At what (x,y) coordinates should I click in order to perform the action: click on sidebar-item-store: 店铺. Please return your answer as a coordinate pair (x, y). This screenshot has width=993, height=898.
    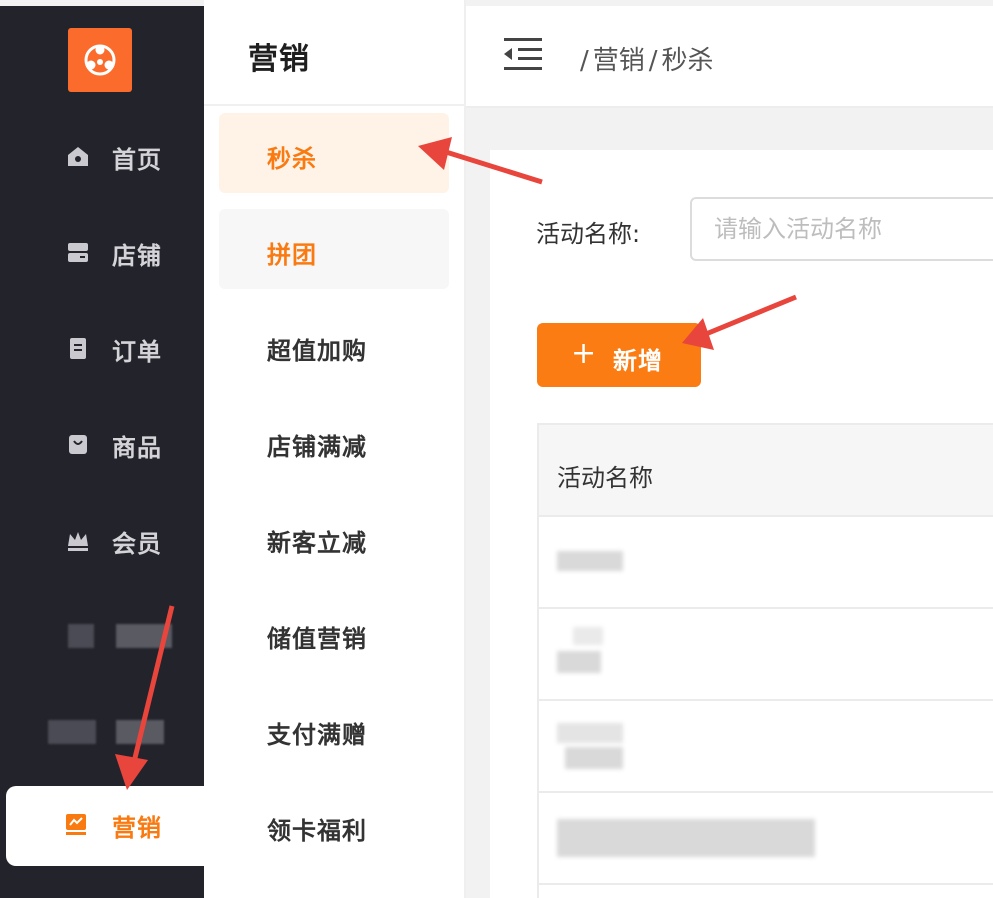
    Looking at the image, I should click on (102, 250).